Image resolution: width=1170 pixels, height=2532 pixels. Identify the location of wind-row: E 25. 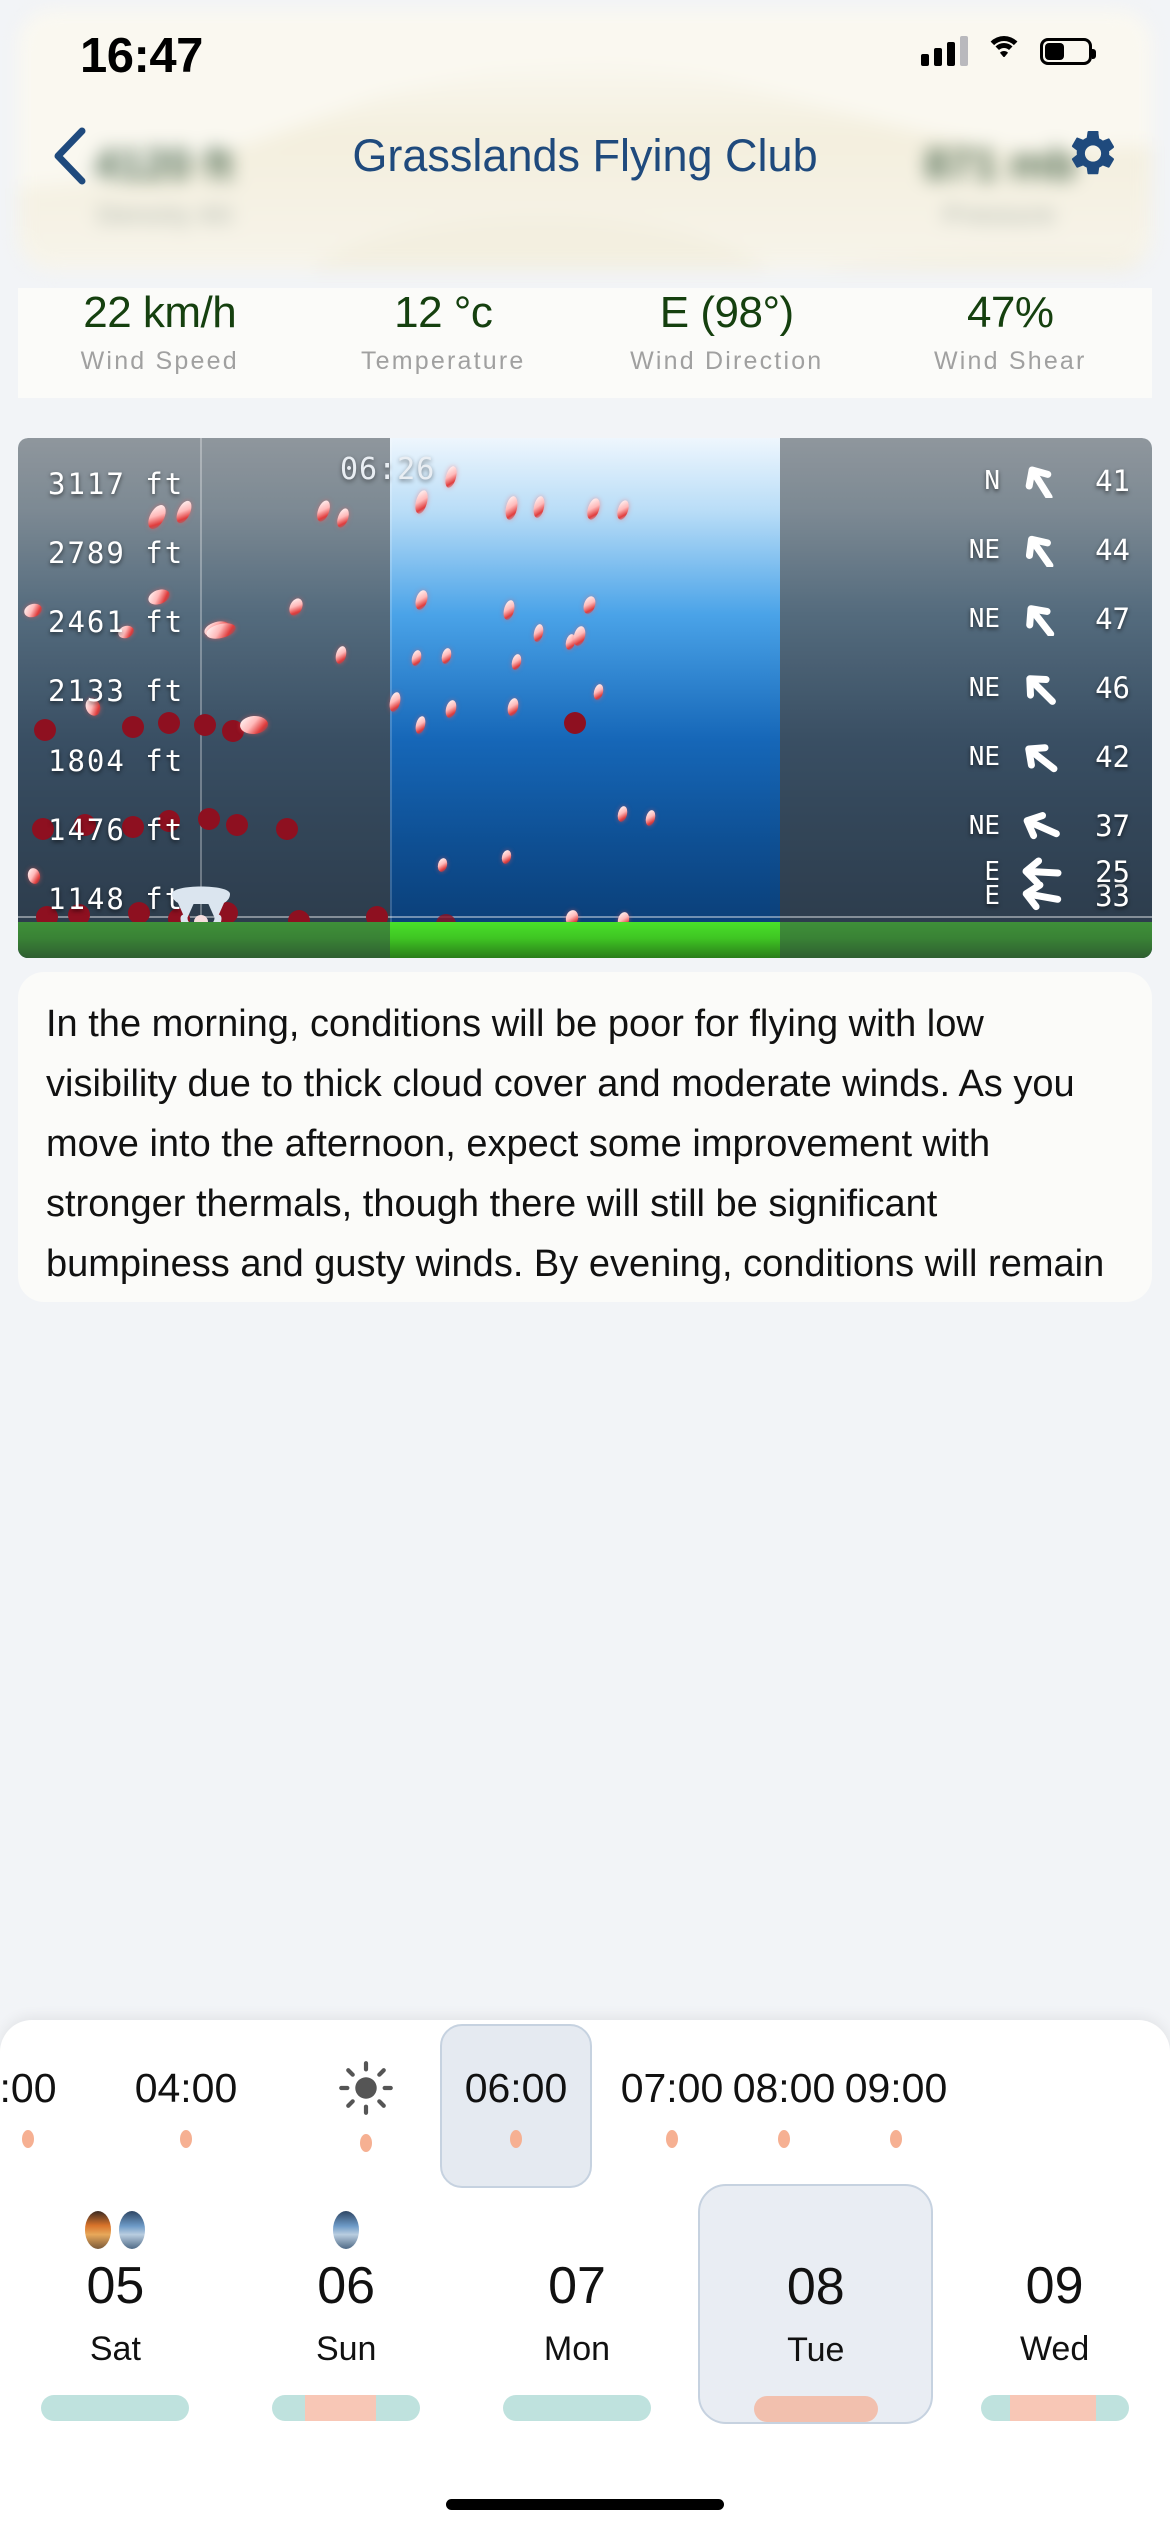
(1040, 872).